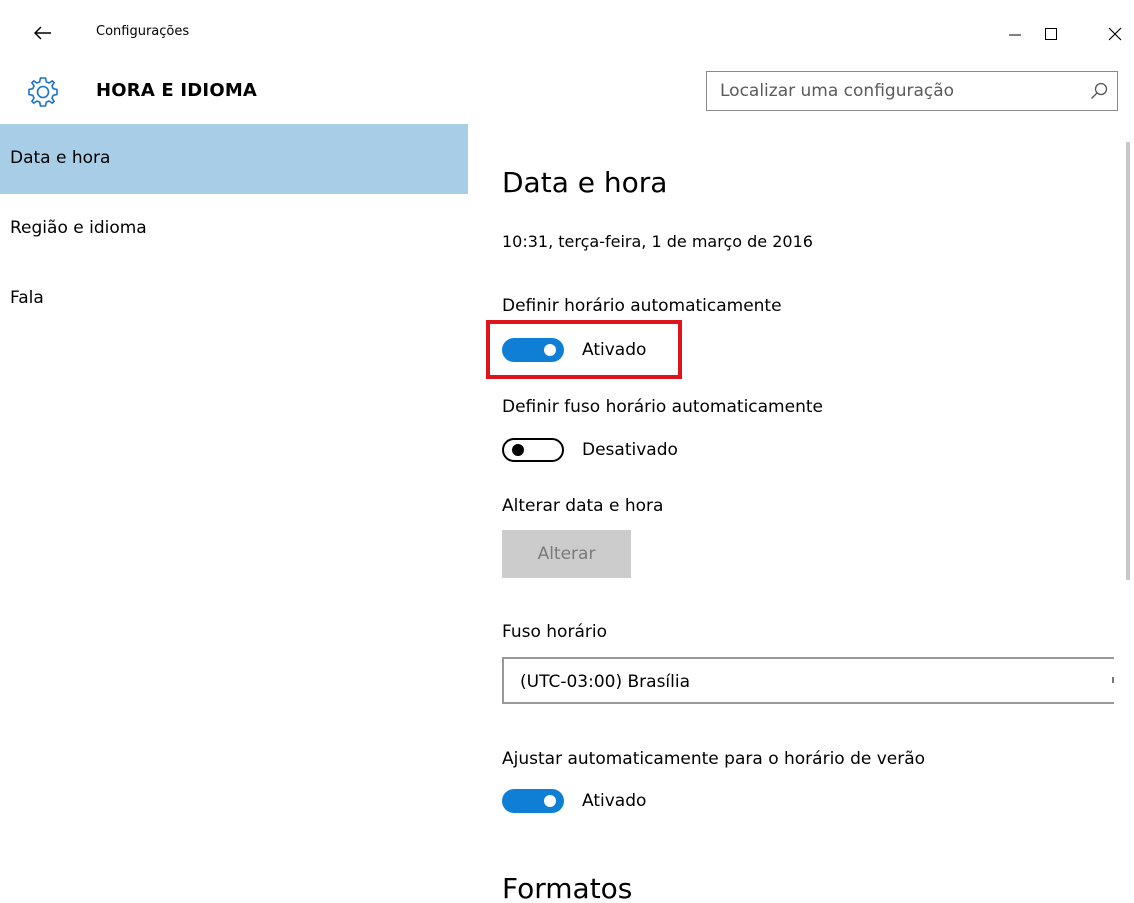  I want to click on page-title: Data e hora, so click(585, 182).